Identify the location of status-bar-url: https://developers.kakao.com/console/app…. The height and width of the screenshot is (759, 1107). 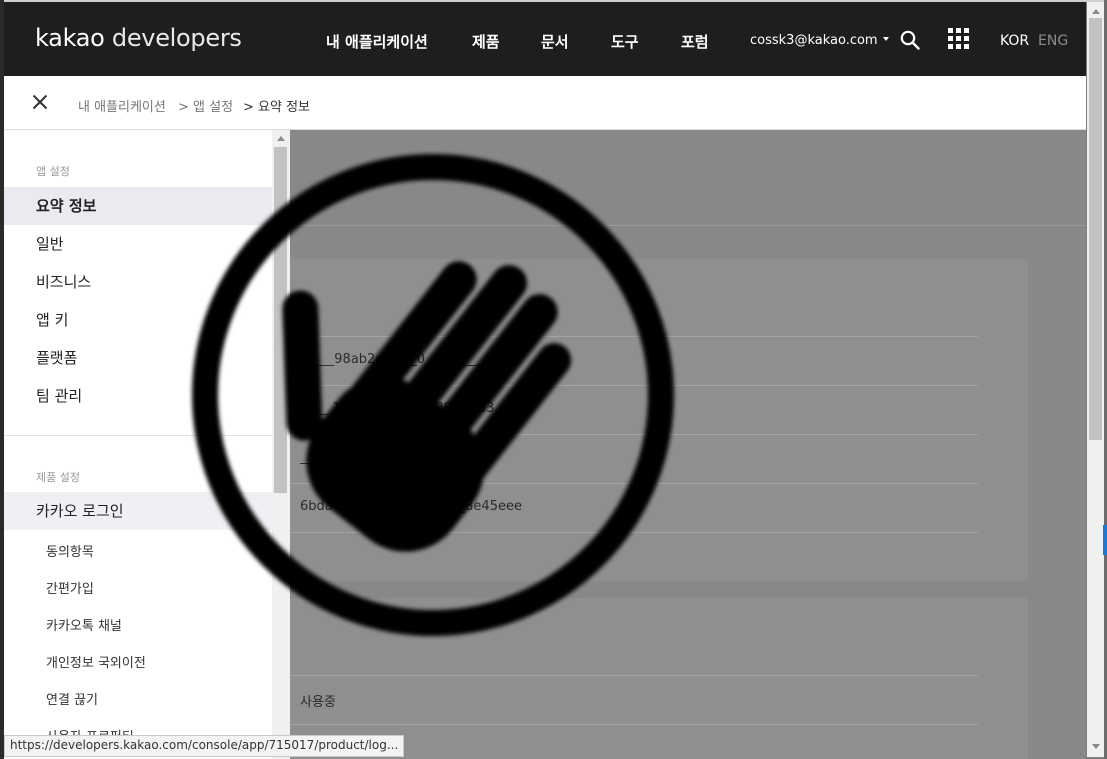
(204, 746).